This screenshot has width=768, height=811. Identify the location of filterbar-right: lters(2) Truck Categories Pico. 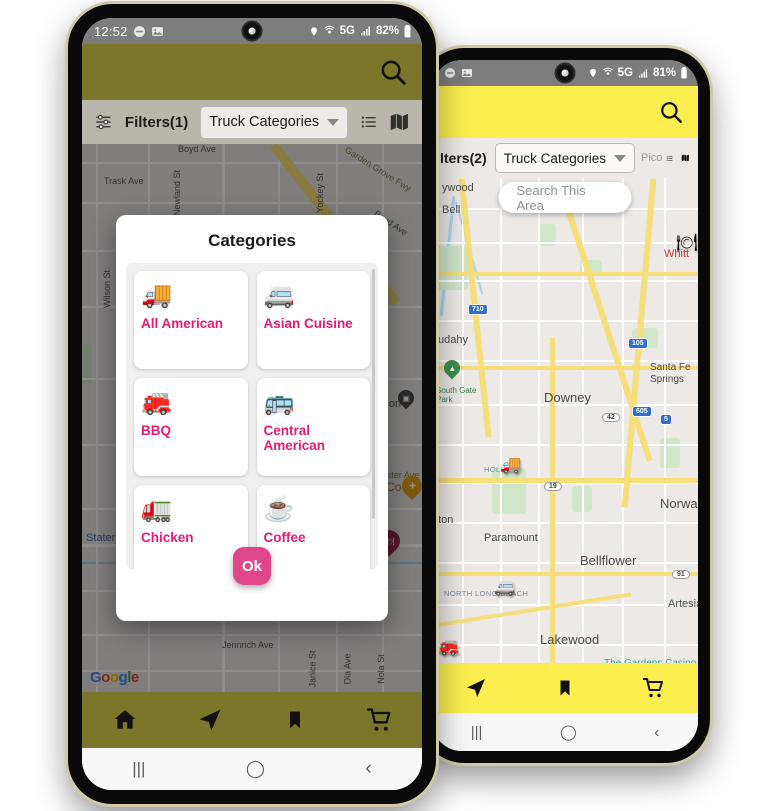
(565, 158).